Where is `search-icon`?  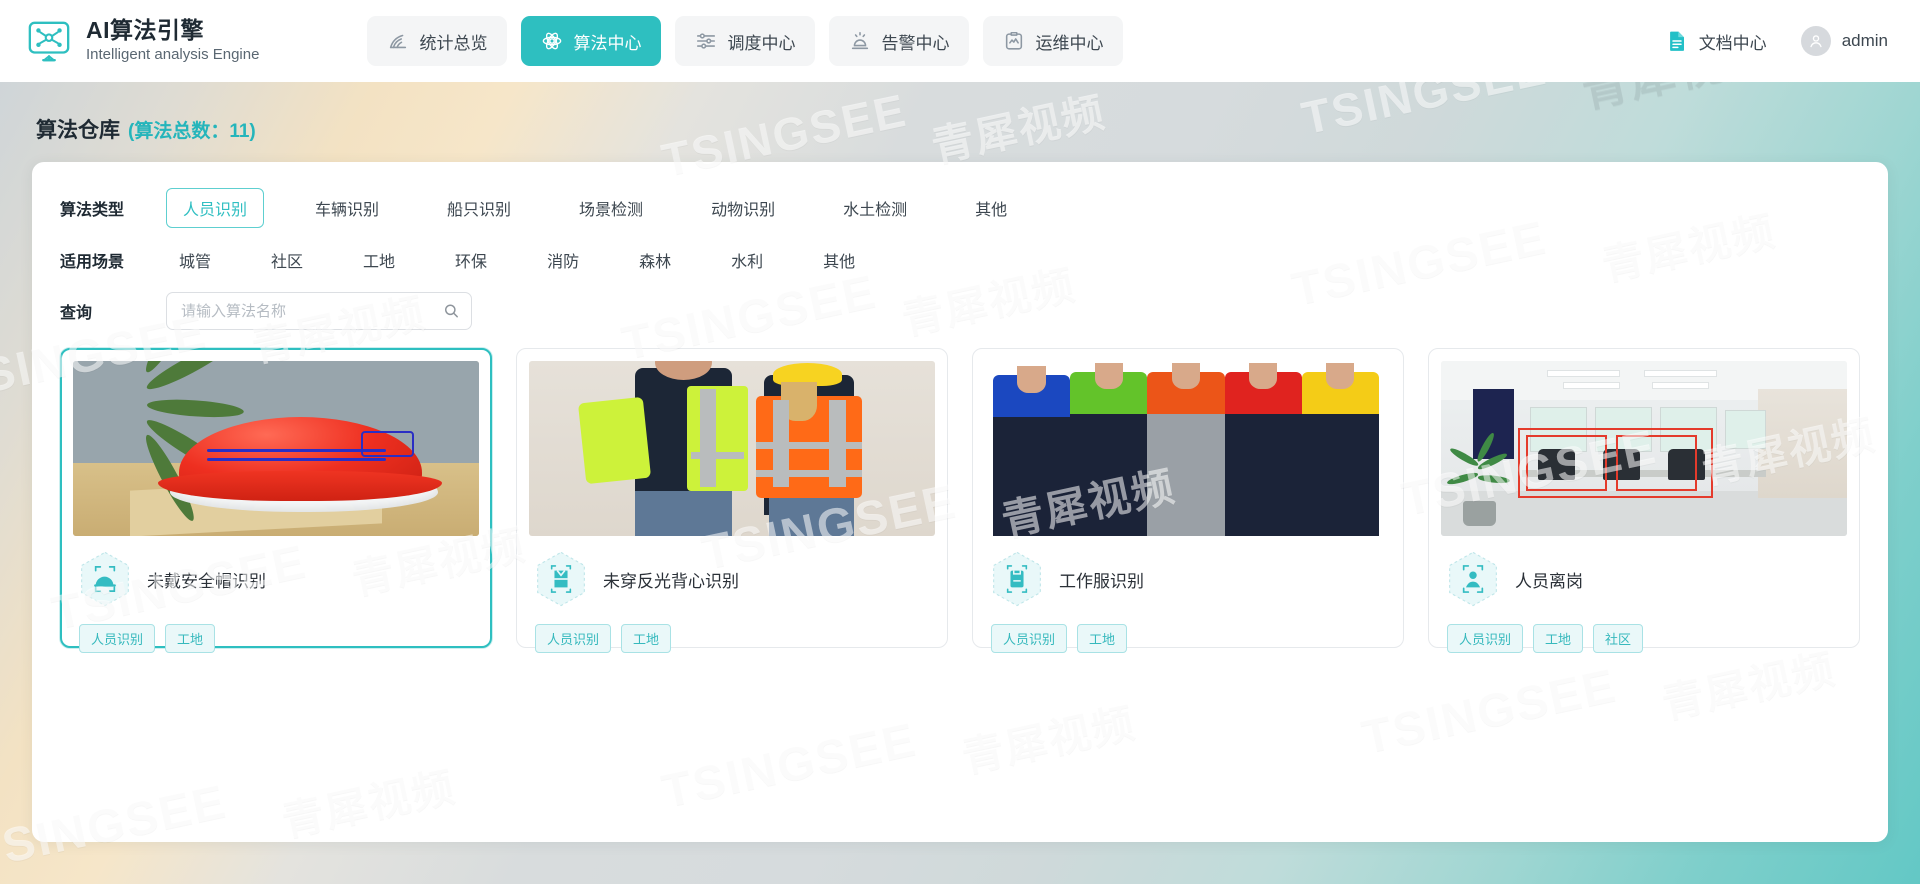 search-icon is located at coordinates (451, 311).